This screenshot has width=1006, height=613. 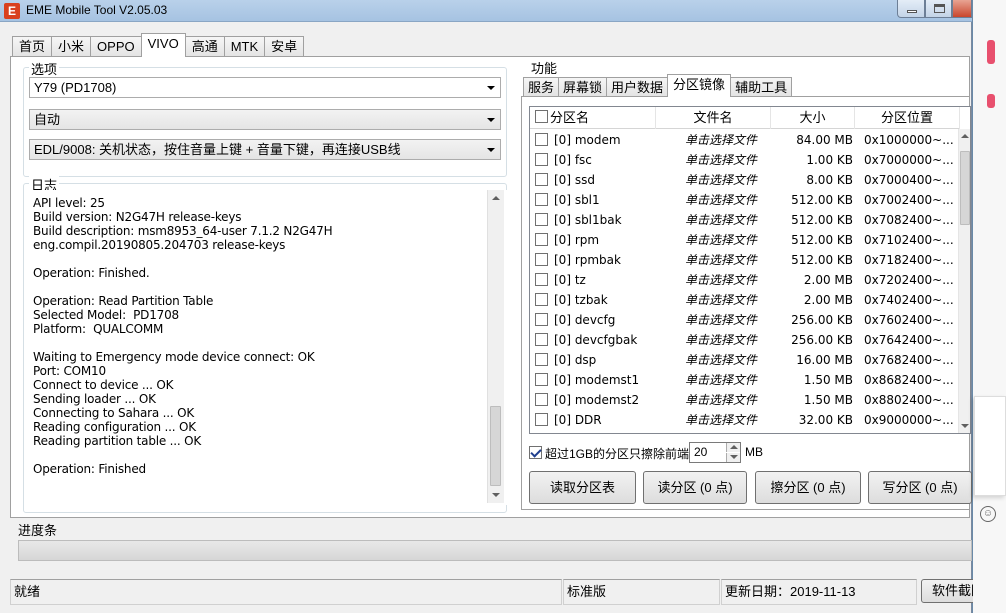 What do you see at coordinates (907, 118) in the screenshot?
I see `col-location: 分区位置` at bounding box center [907, 118].